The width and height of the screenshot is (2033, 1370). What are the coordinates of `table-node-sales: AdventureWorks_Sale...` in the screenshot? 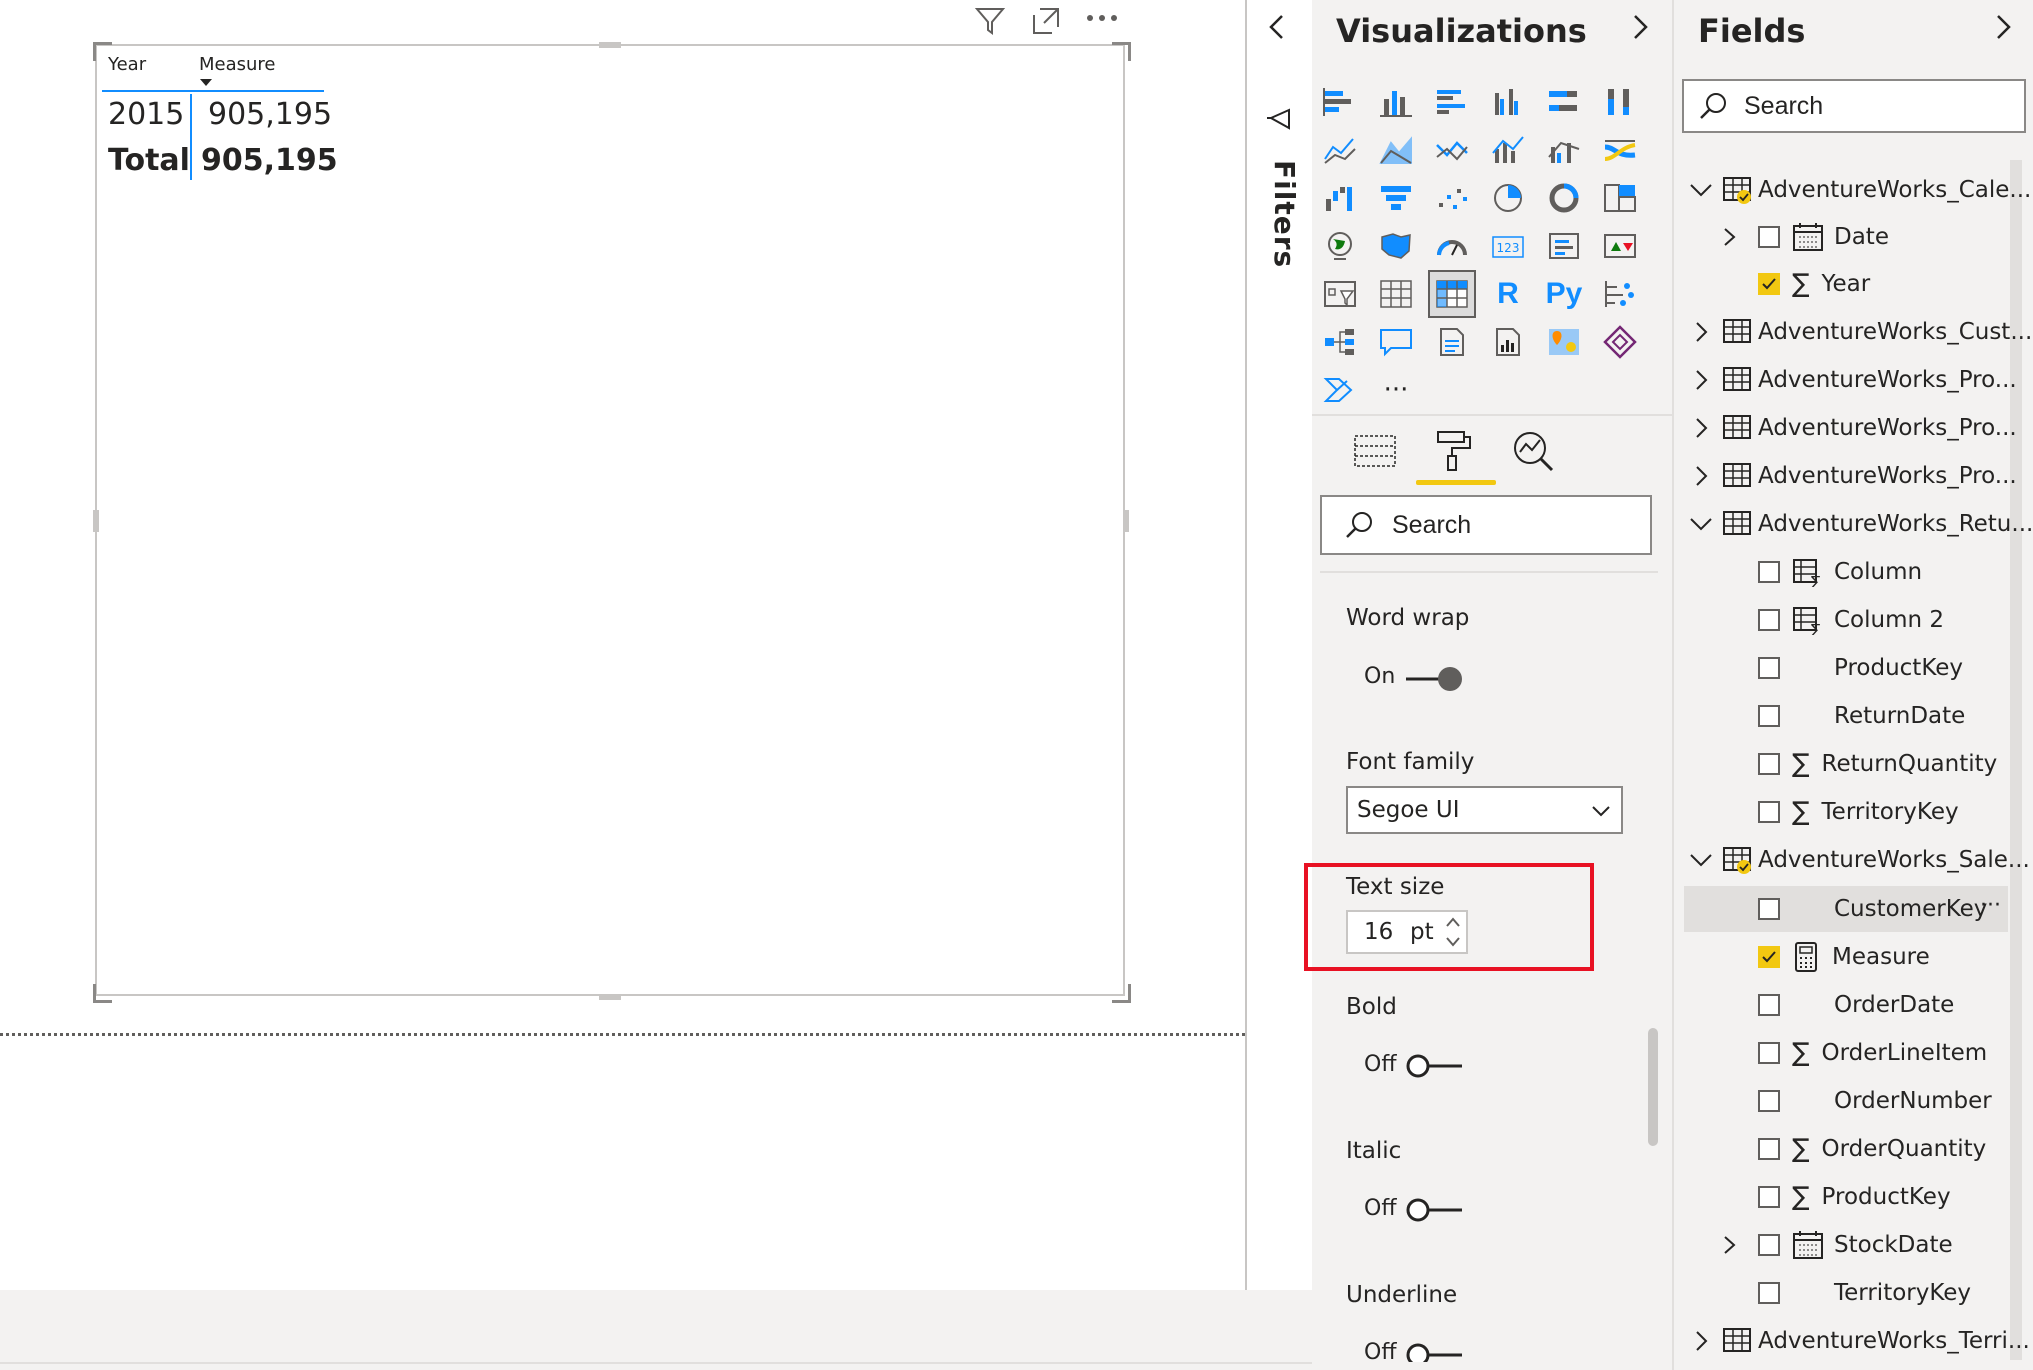 It's located at (1859, 860).